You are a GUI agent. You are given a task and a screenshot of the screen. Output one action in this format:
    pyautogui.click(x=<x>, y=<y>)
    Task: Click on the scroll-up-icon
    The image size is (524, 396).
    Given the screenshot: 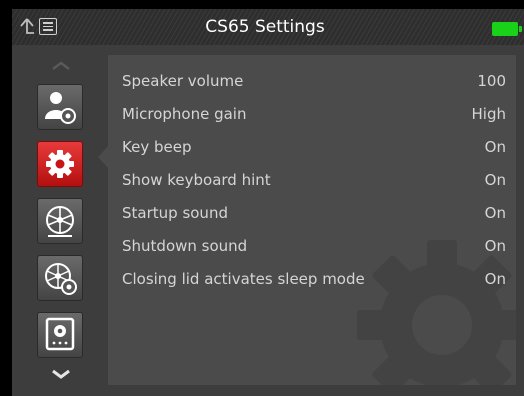 What is the action you would take?
    pyautogui.click(x=61, y=66)
    